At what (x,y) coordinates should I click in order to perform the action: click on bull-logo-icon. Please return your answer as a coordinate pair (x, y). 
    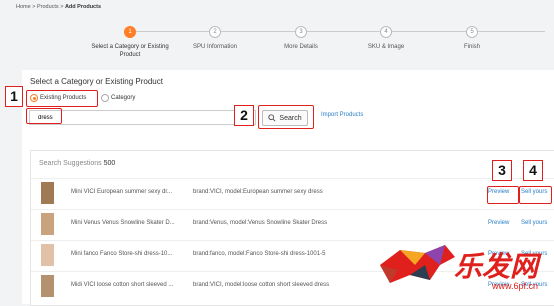
    Looking at the image, I should click on (417, 264).